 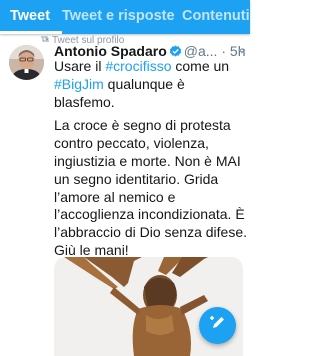 What do you see at coordinates (26, 62) in the screenshot?
I see `avatar` at bounding box center [26, 62].